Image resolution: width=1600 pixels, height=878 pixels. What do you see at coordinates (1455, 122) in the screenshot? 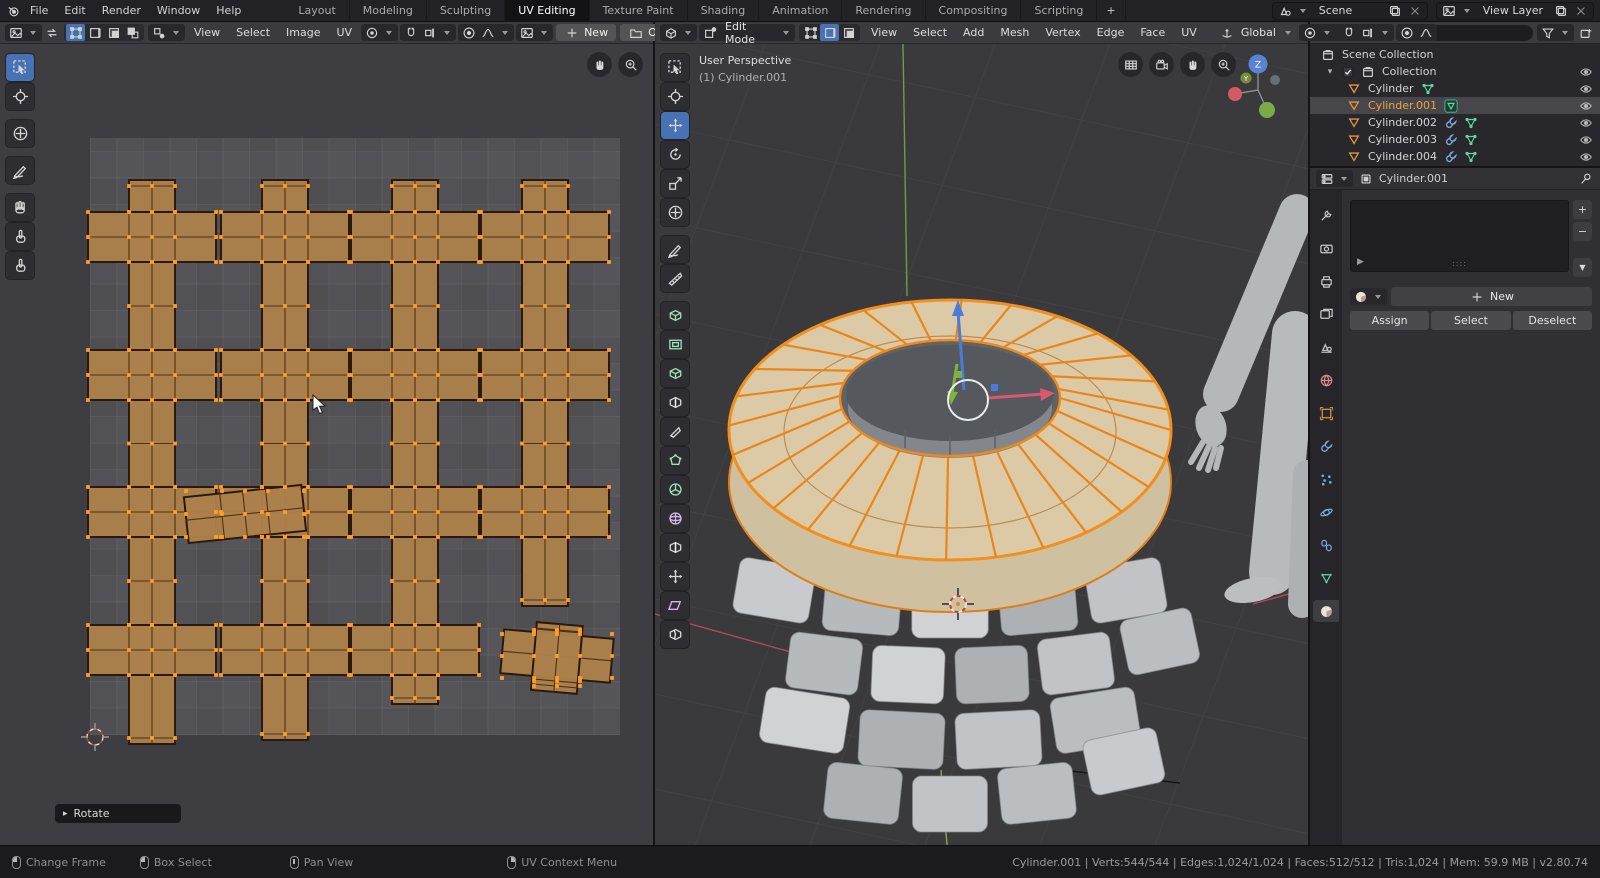
I see `outliner-row-object: Cylinder.002` at bounding box center [1455, 122].